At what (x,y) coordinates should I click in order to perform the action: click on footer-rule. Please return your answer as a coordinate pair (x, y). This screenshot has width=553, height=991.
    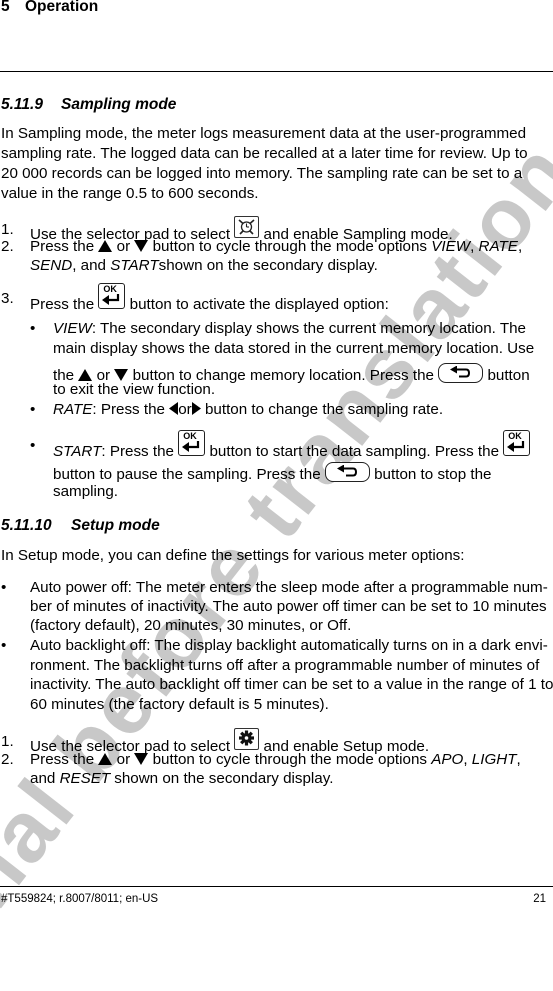
    Looking at the image, I should click on (276, 886).